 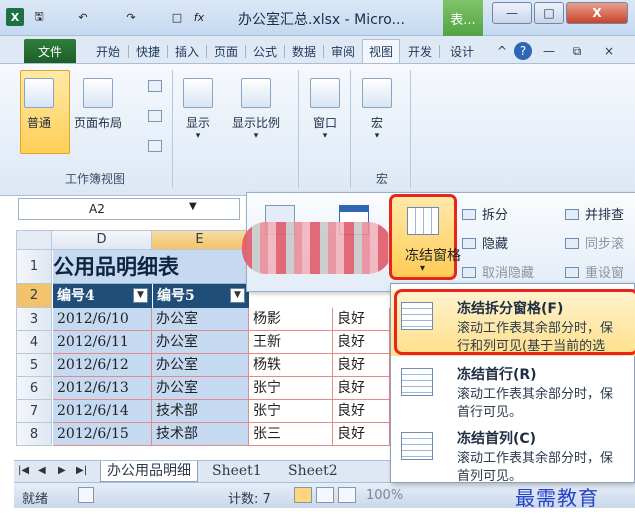 I want to click on prev-sheet-icon: ◀, so click(x=42, y=470).